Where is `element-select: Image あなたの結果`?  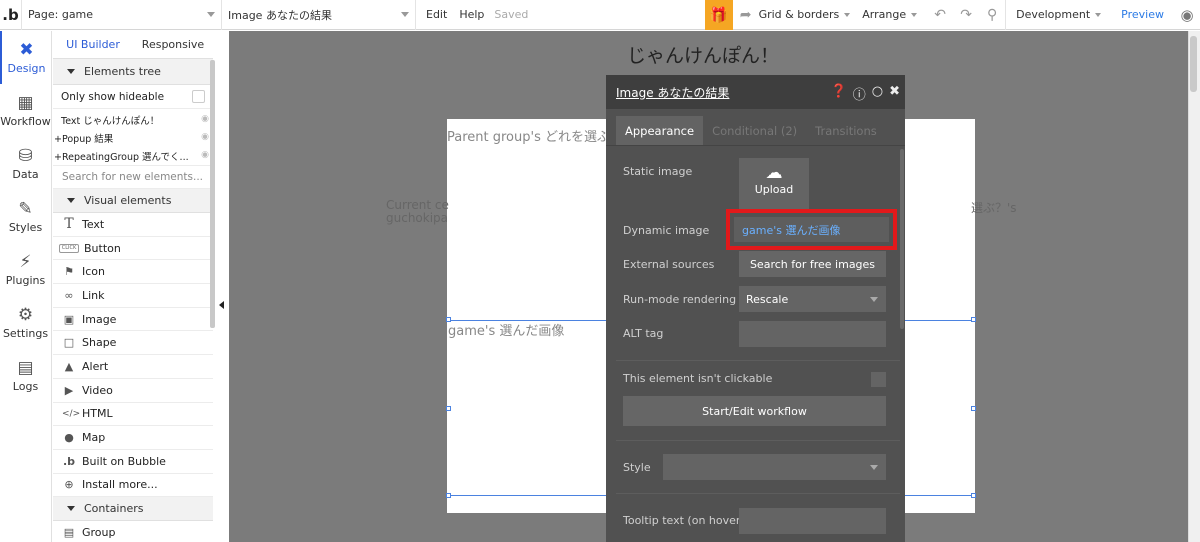 element-select: Image あなたの結果 is located at coordinates (319, 15).